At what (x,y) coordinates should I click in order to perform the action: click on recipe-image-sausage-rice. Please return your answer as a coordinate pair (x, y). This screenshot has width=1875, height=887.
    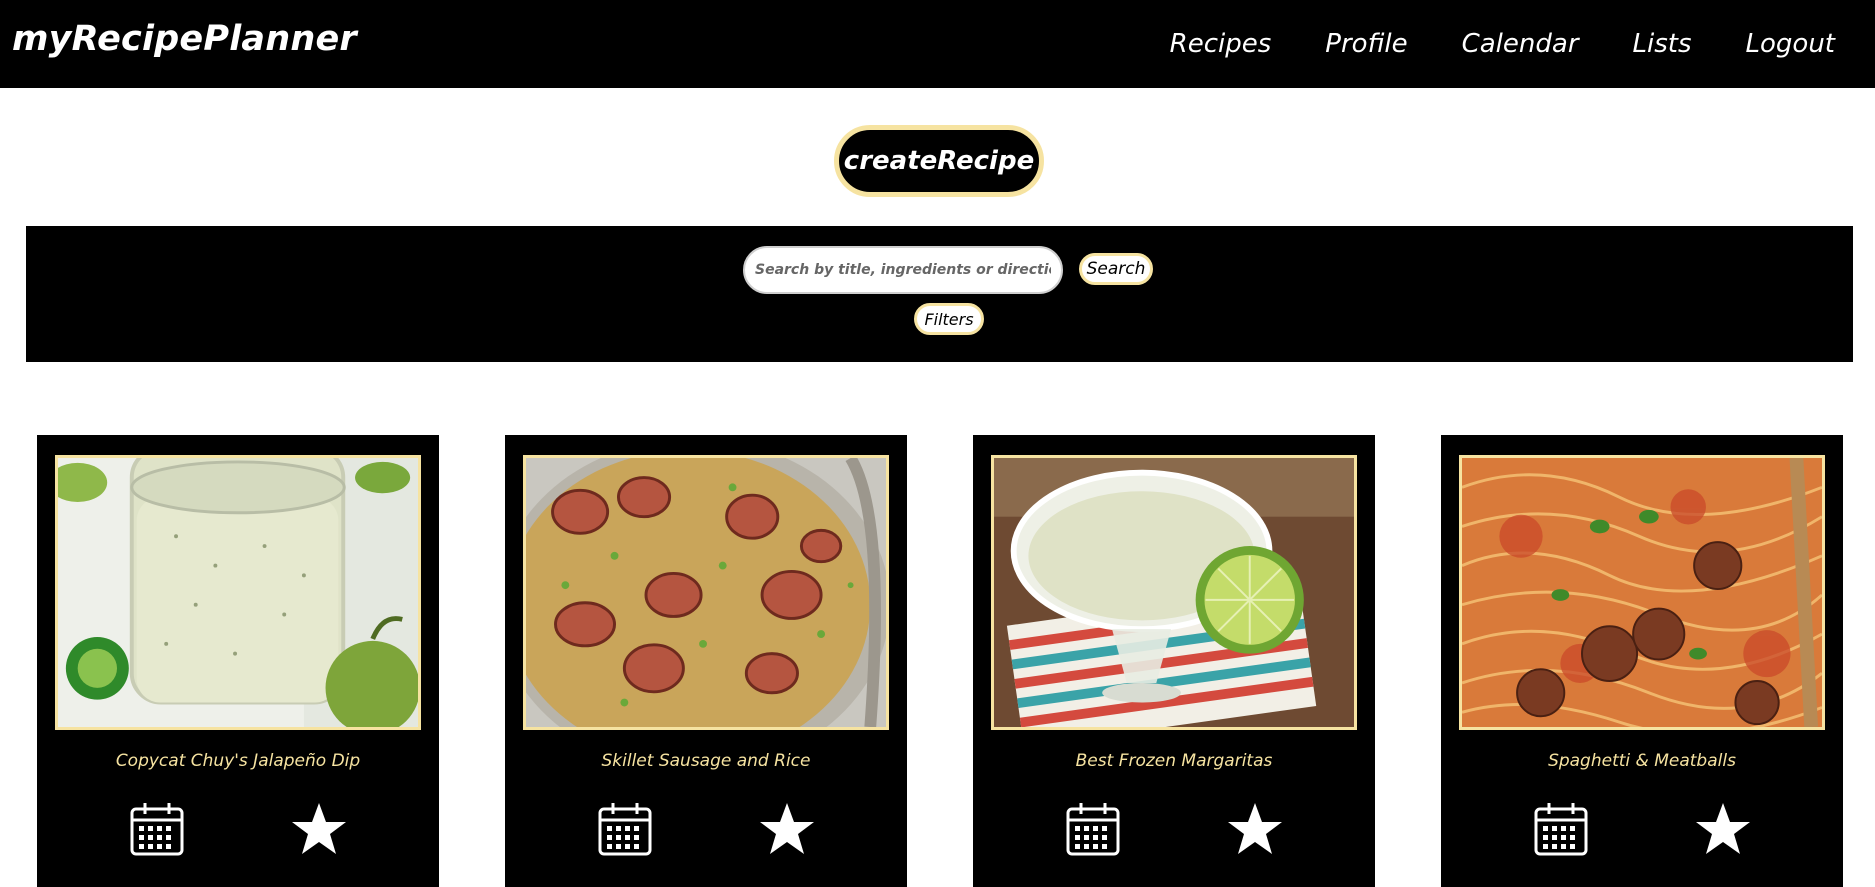
    Looking at the image, I should click on (706, 592).